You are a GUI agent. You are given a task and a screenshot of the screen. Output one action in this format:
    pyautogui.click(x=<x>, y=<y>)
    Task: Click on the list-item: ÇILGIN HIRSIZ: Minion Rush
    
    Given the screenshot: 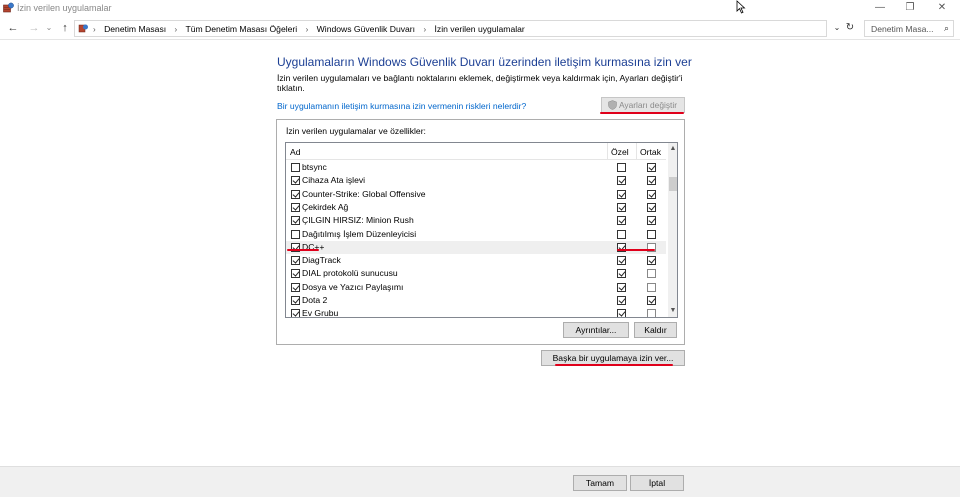 What is the action you would take?
    pyautogui.click(x=476, y=220)
    